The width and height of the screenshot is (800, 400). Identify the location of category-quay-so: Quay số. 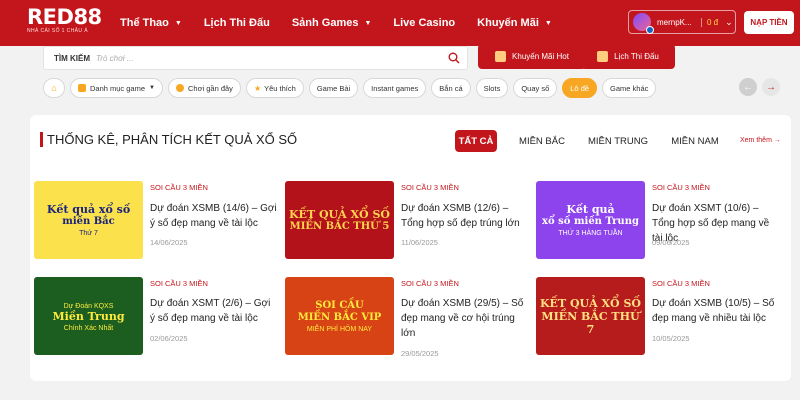
(535, 88).